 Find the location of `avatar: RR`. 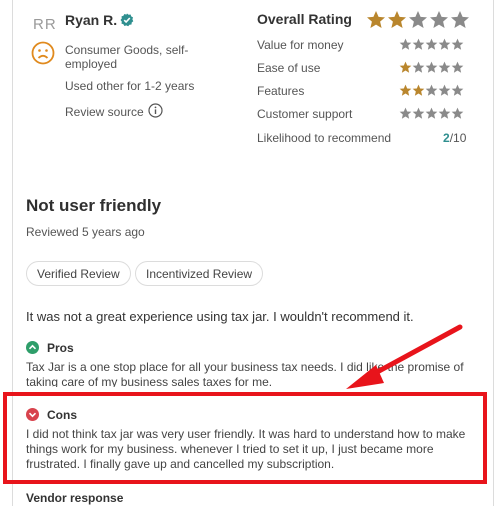

avatar: RR is located at coordinates (45, 24).